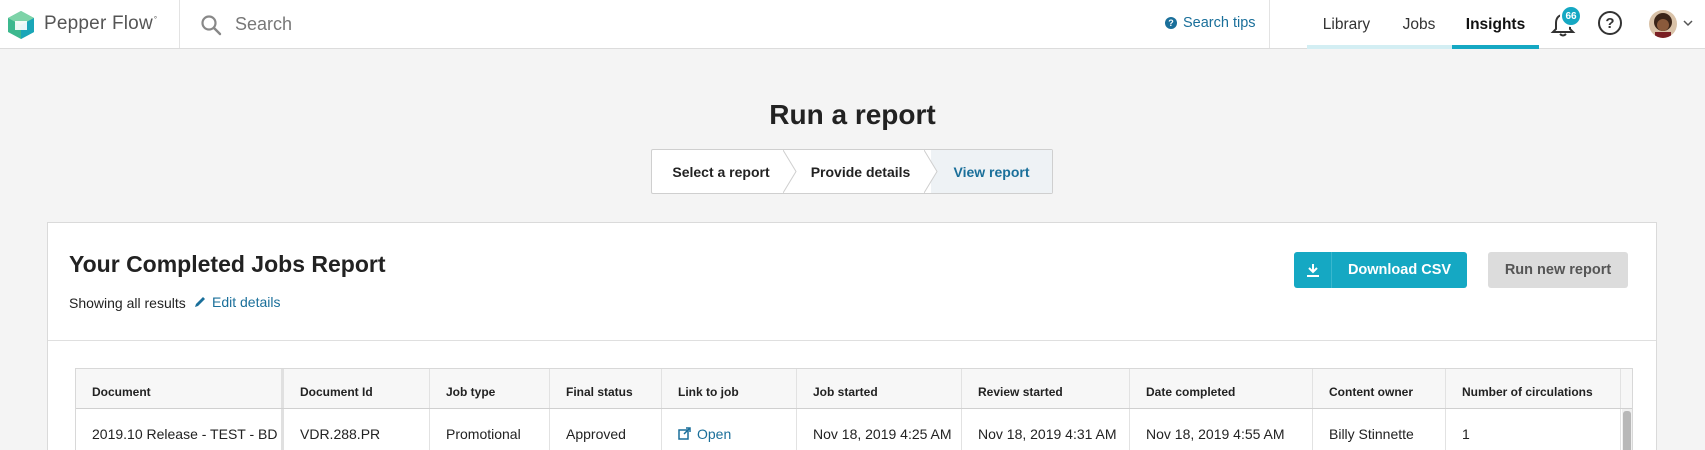 This screenshot has height=450, width=1705. I want to click on download-csv-button: Download CSV, so click(1380, 270).